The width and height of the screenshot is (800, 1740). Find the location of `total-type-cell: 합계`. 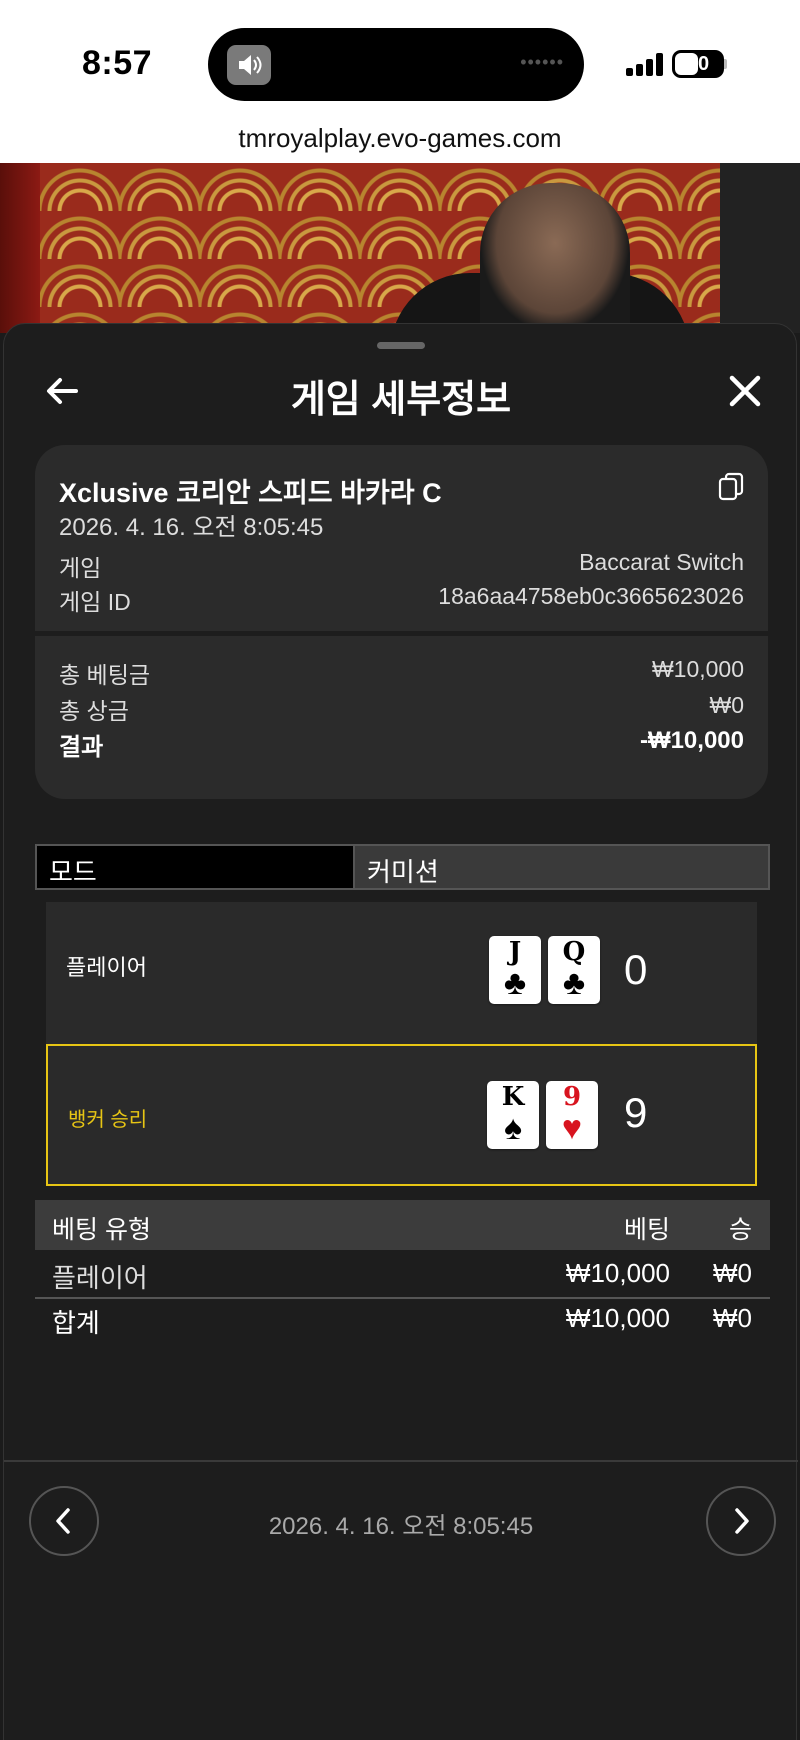

total-type-cell: 합계 is located at coordinates (76, 1323).